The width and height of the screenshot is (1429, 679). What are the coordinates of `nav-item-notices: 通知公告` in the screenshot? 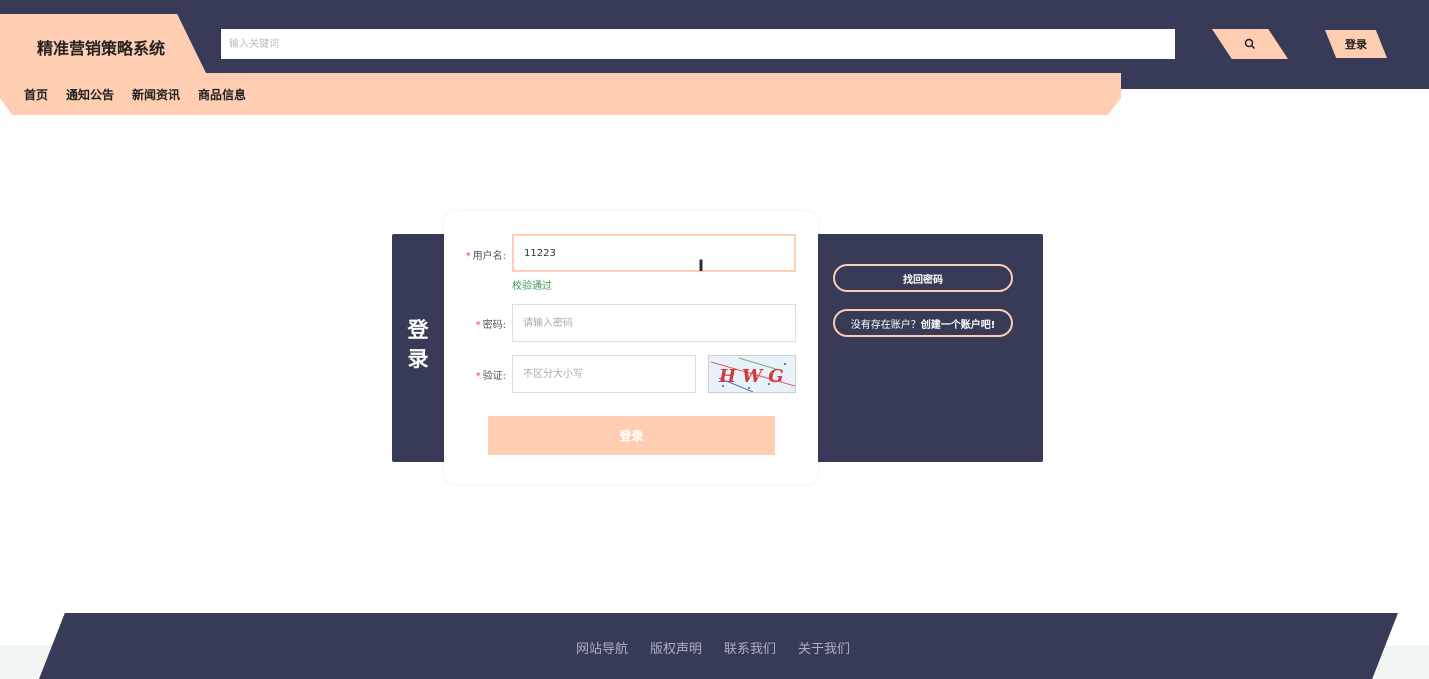 It's located at (90, 94).